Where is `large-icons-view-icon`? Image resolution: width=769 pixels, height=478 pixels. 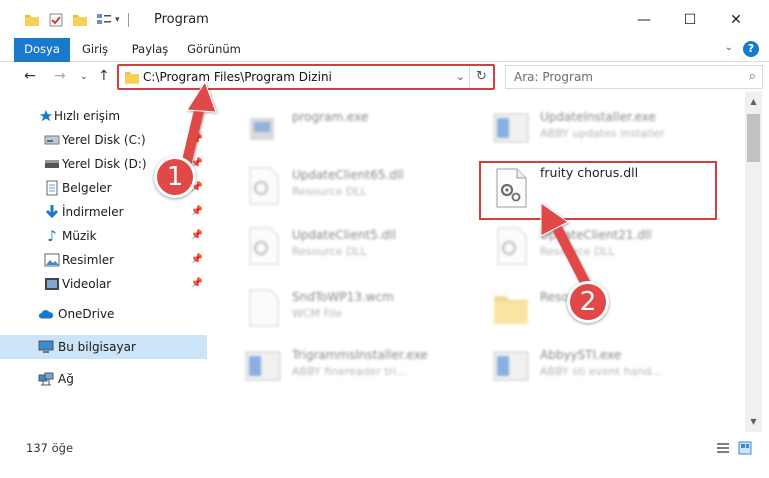
large-icons-view-icon is located at coordinates (745, 448).